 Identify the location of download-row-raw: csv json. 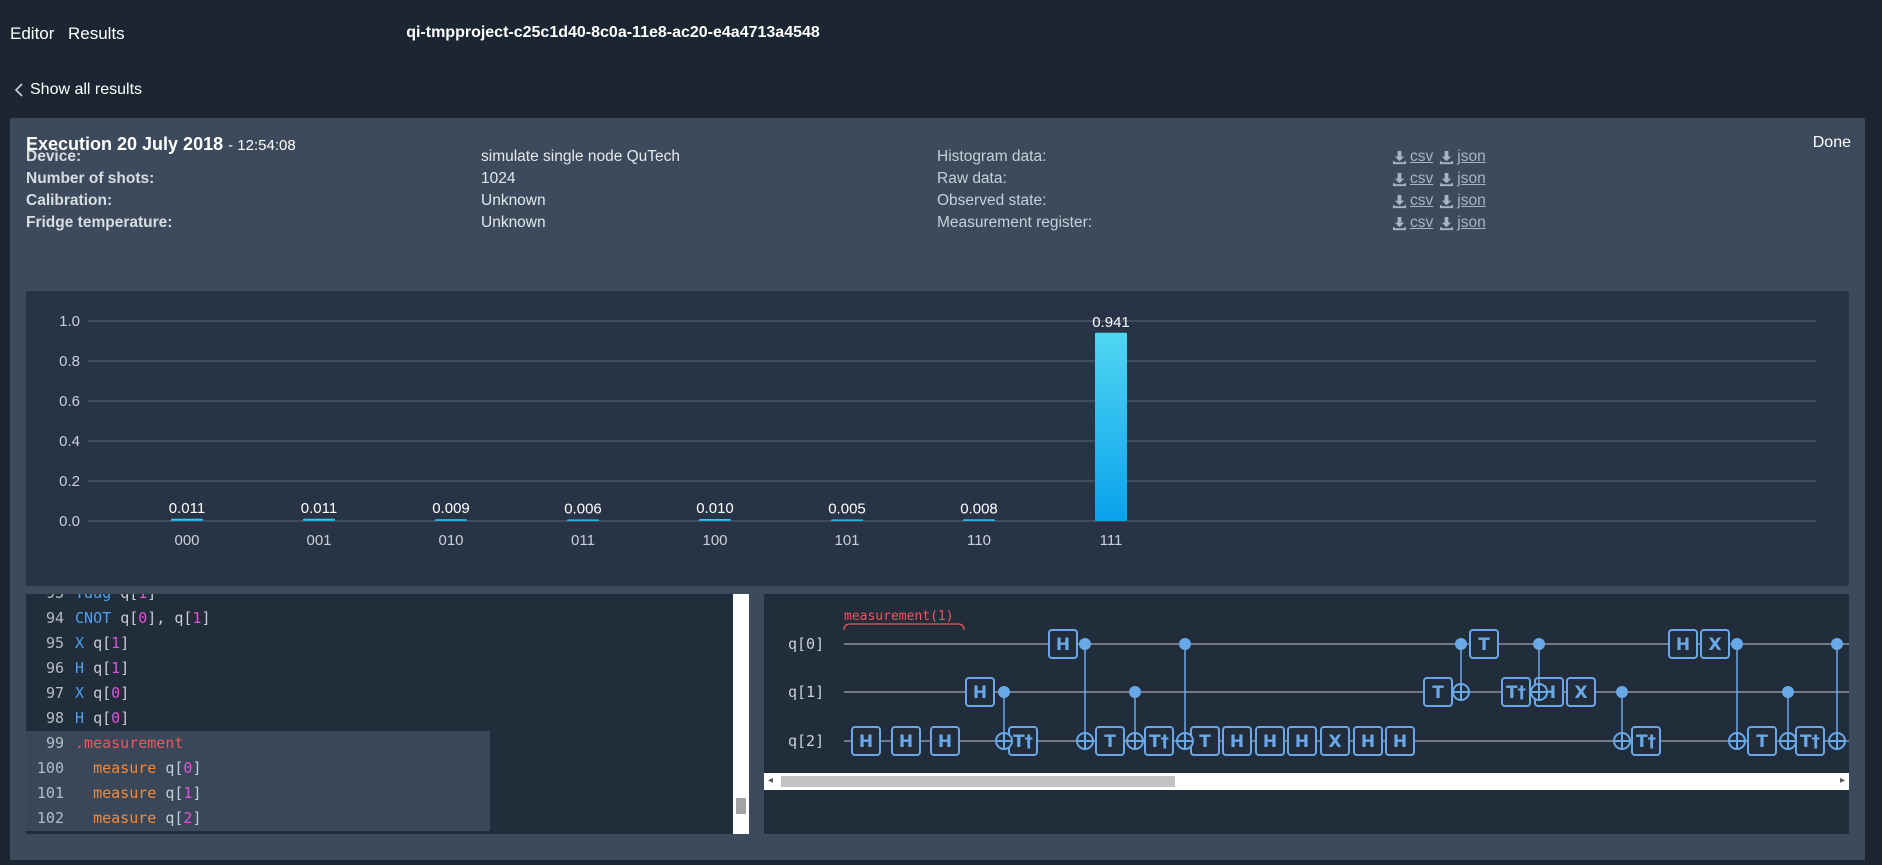
(1442, 181).